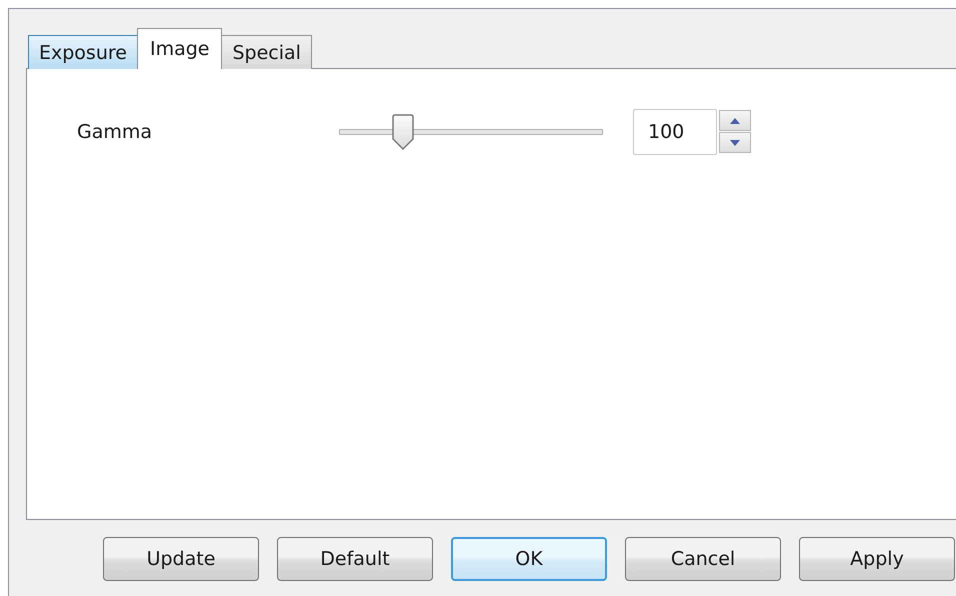 The image size is (956, 596). Describe the element at coordinates (675, 132) in the screenshot. I see `number-field: 100` at that location.